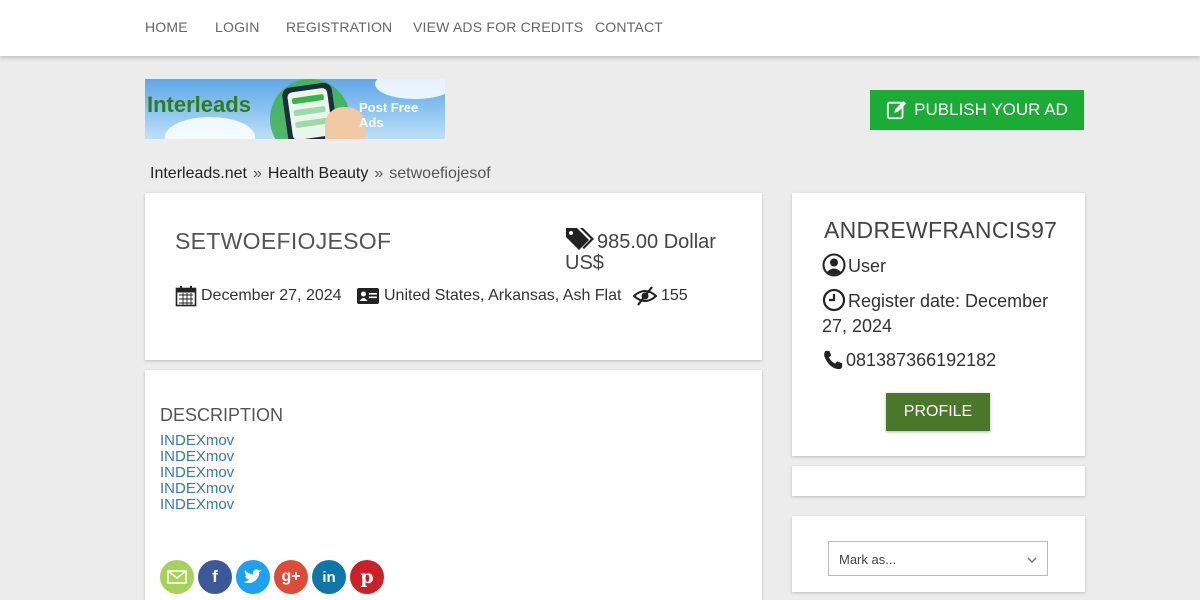 The height and width of the screenshot is (600, 1200). I want to click on description-heading: DESCRIPTION, so click(222, 415).